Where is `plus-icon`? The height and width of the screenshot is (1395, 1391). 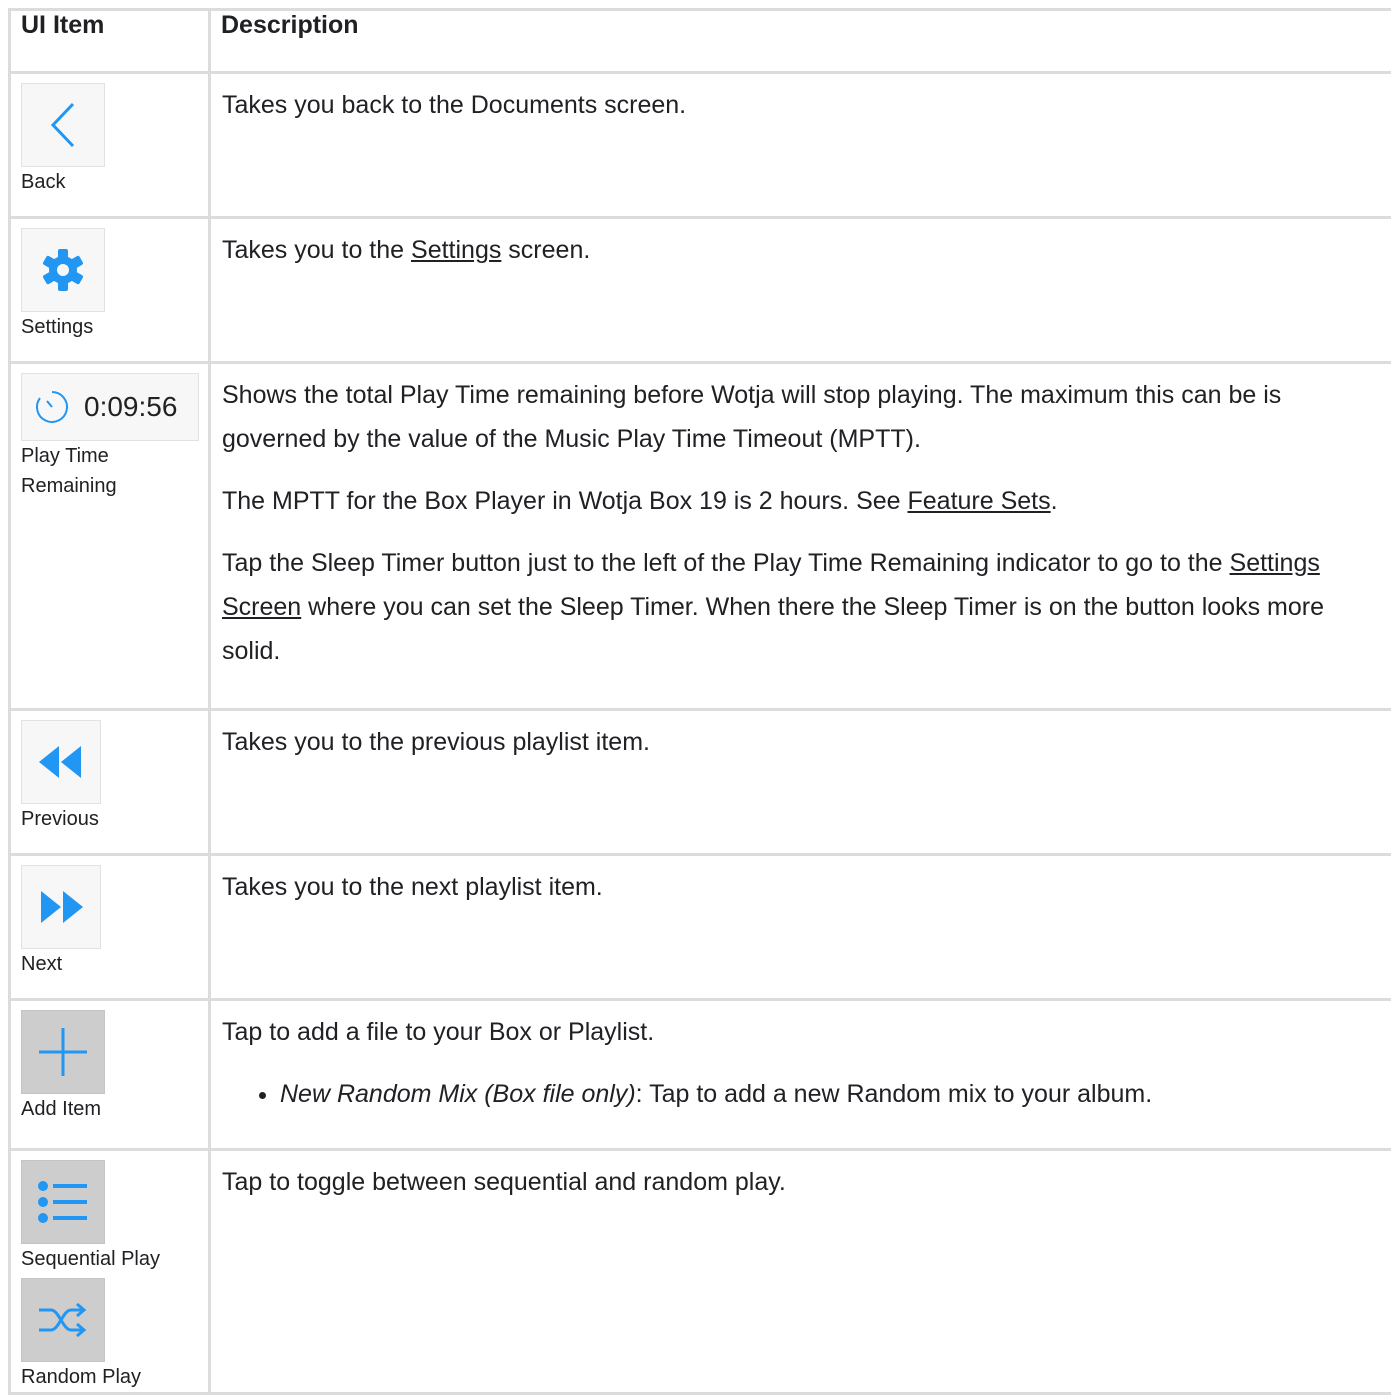
plus-icon is located at coordinates (63, 1052).